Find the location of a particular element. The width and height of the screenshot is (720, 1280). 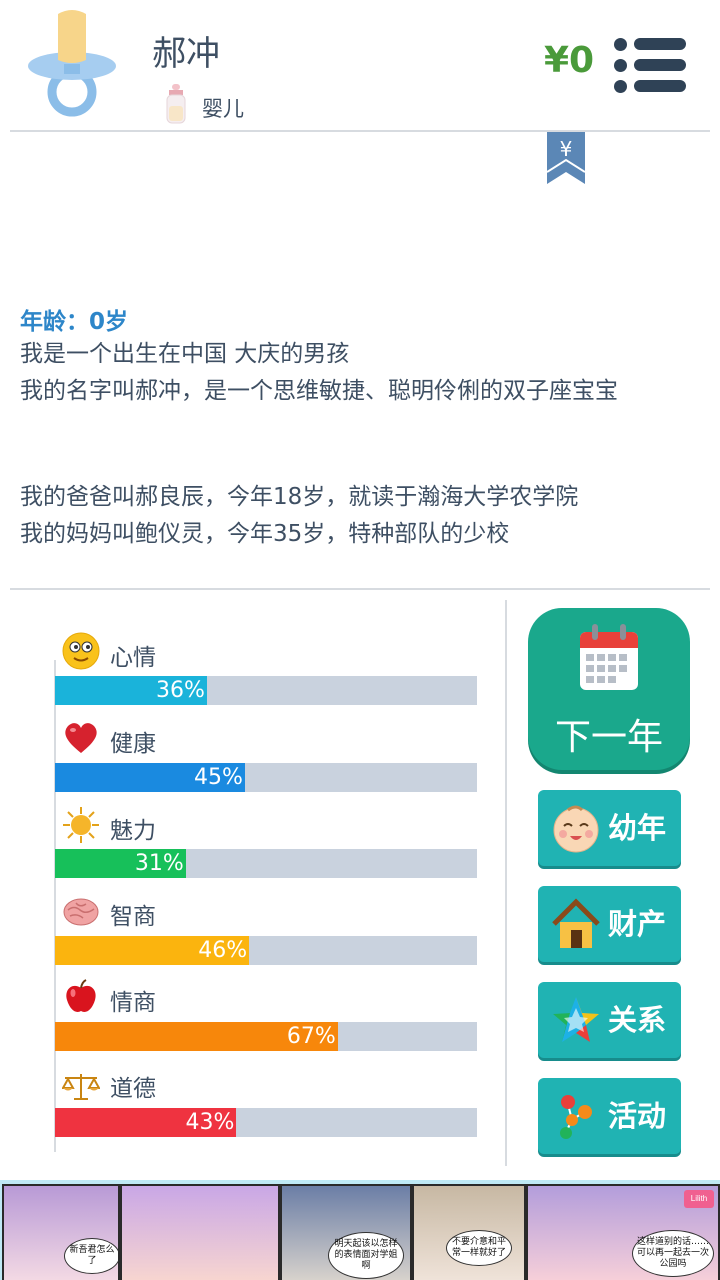

ad-bubble: 明天起该以怎样的表情面对学姐啊 is located at coordinates (366, 1255).